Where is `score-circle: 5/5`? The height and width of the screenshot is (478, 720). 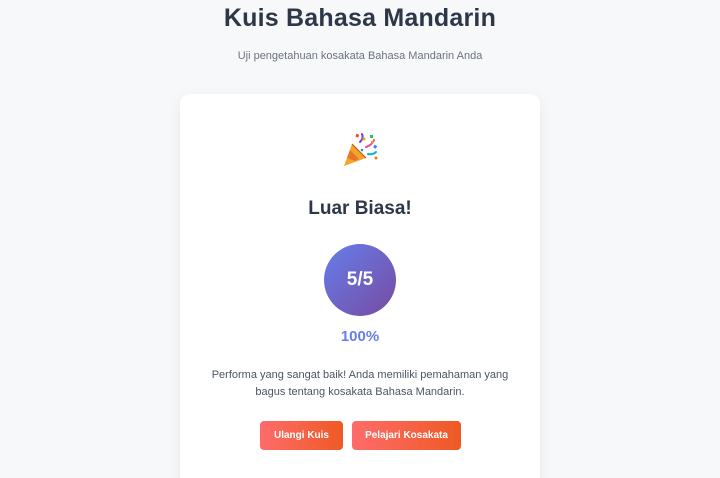 score-circle: 5/5 is located at coordinates (360, 280).